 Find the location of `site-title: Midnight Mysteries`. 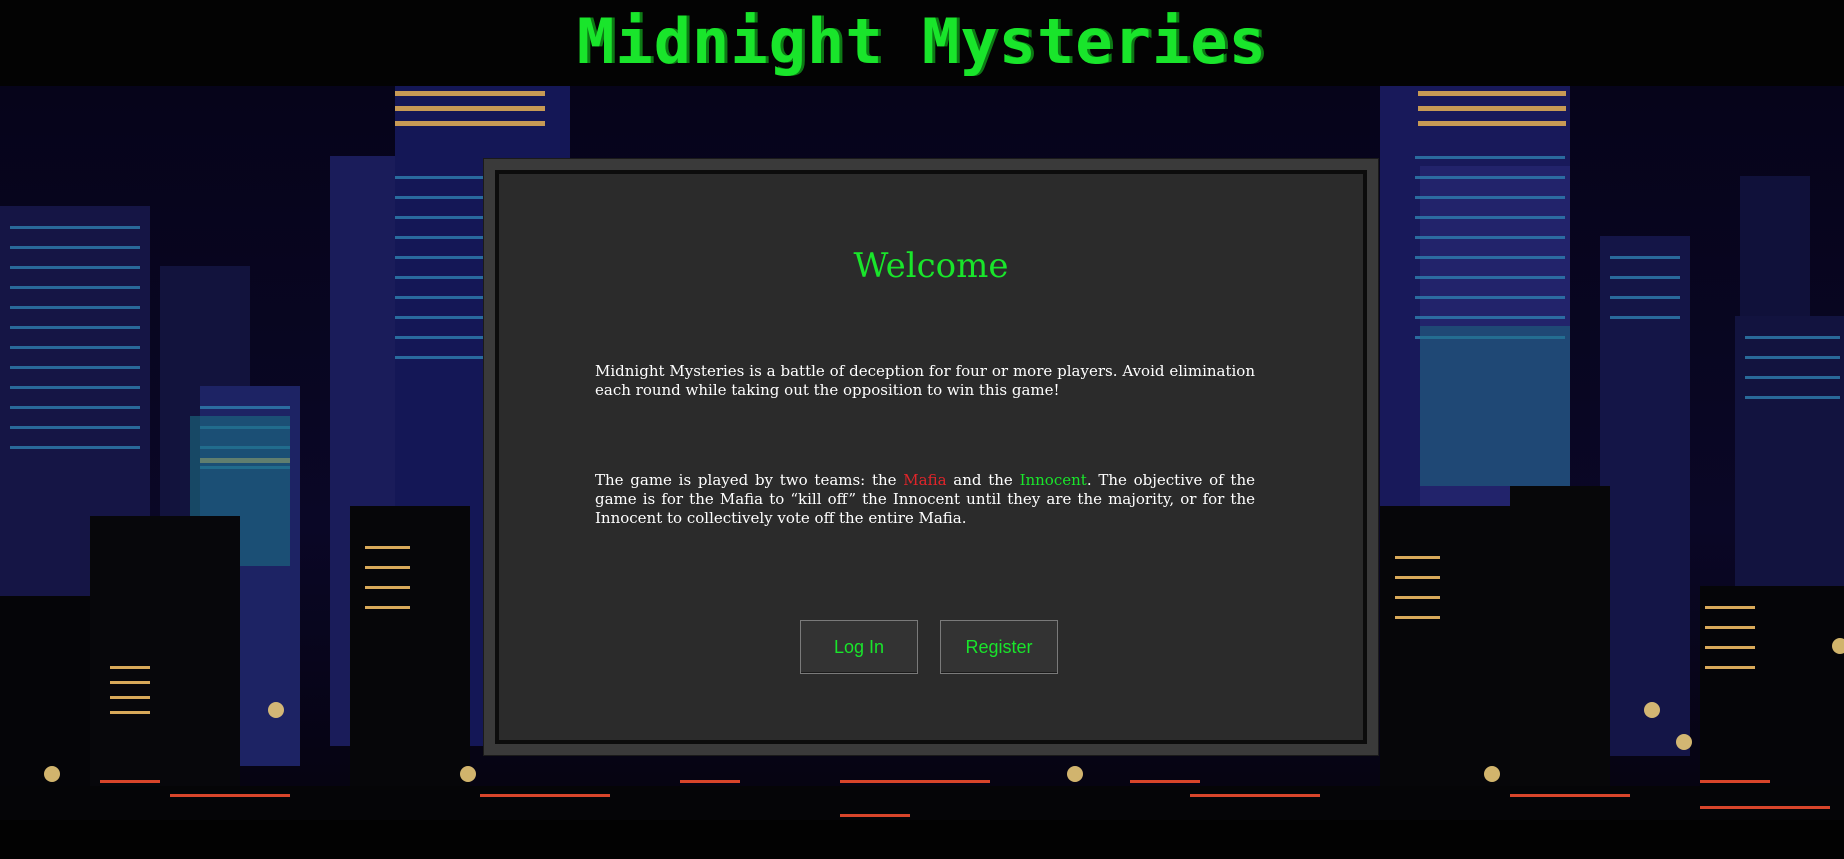

site-title: Midnight Mysteries is located at coordinates (922, 41).